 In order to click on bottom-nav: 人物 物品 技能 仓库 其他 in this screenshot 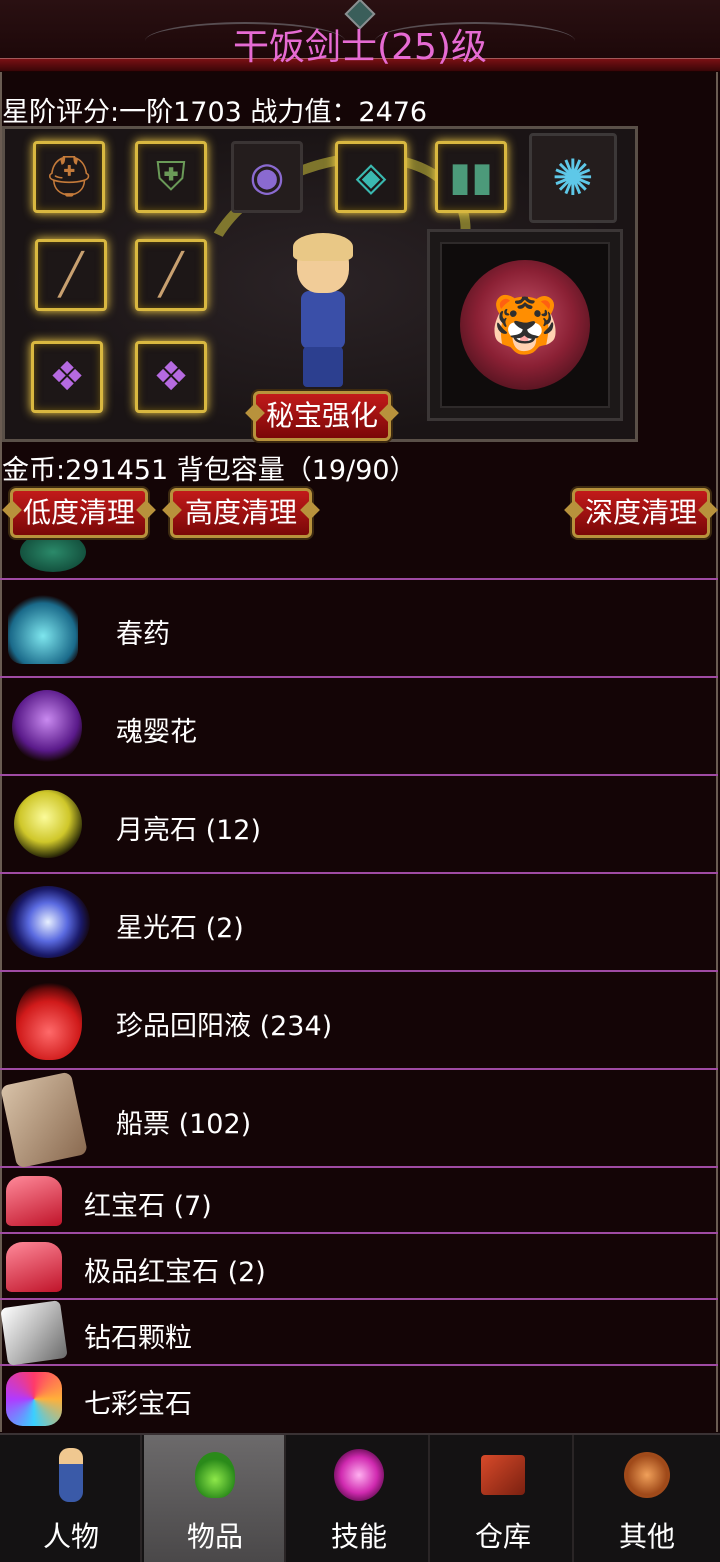, I will do `click(360, 1497)`.